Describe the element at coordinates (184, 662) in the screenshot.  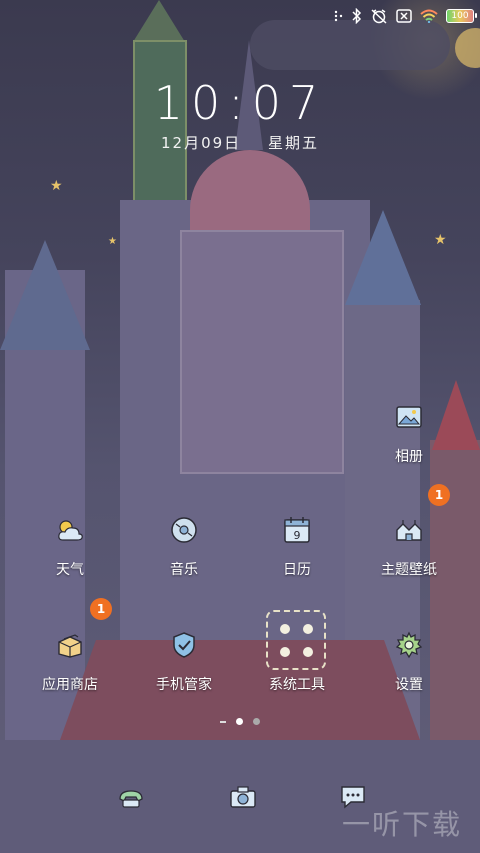
I see `app-security: 手机管家` at that location.